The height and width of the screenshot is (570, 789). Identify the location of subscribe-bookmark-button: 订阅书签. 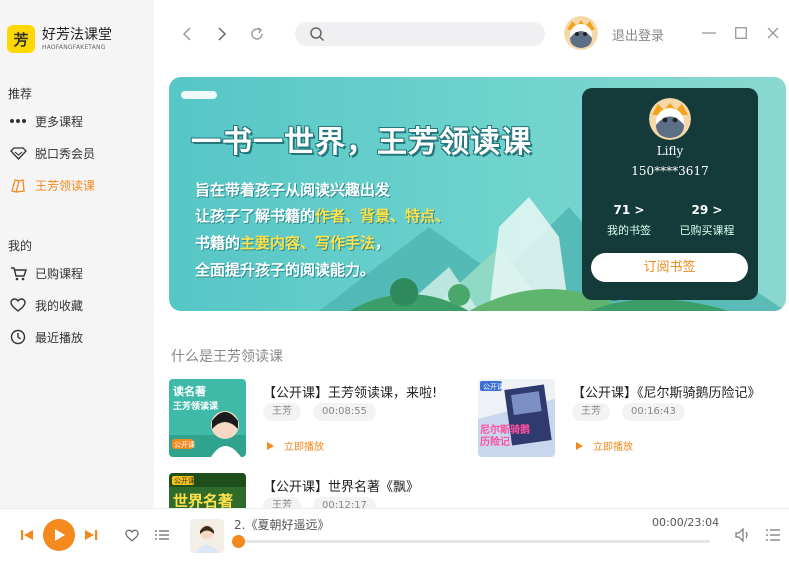
(669, 267).